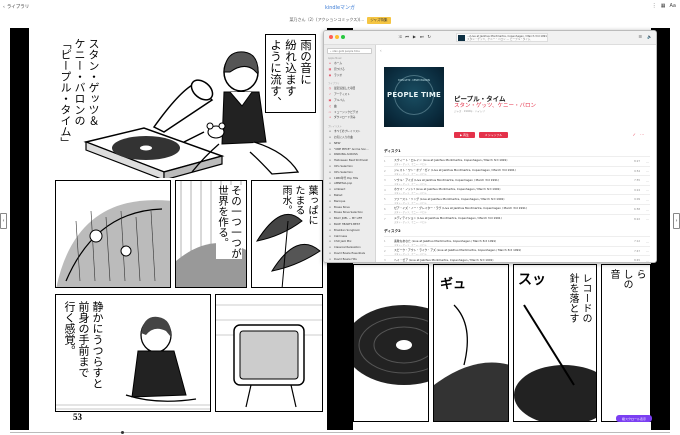 This screenshot has width=680, height=435. I want to click on album-action-row: ▶ 再生 ⤨ シャッフル, so click(481, 135).